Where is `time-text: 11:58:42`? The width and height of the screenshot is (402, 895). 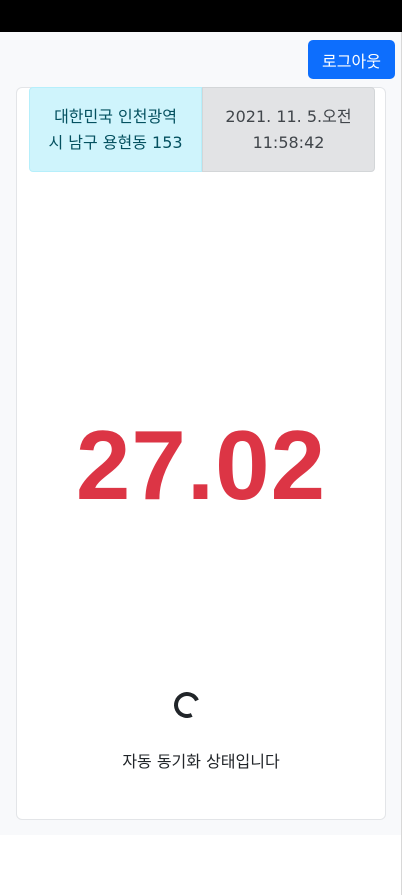
time-text: 11:58:42 is located at coordinates (288, 142).